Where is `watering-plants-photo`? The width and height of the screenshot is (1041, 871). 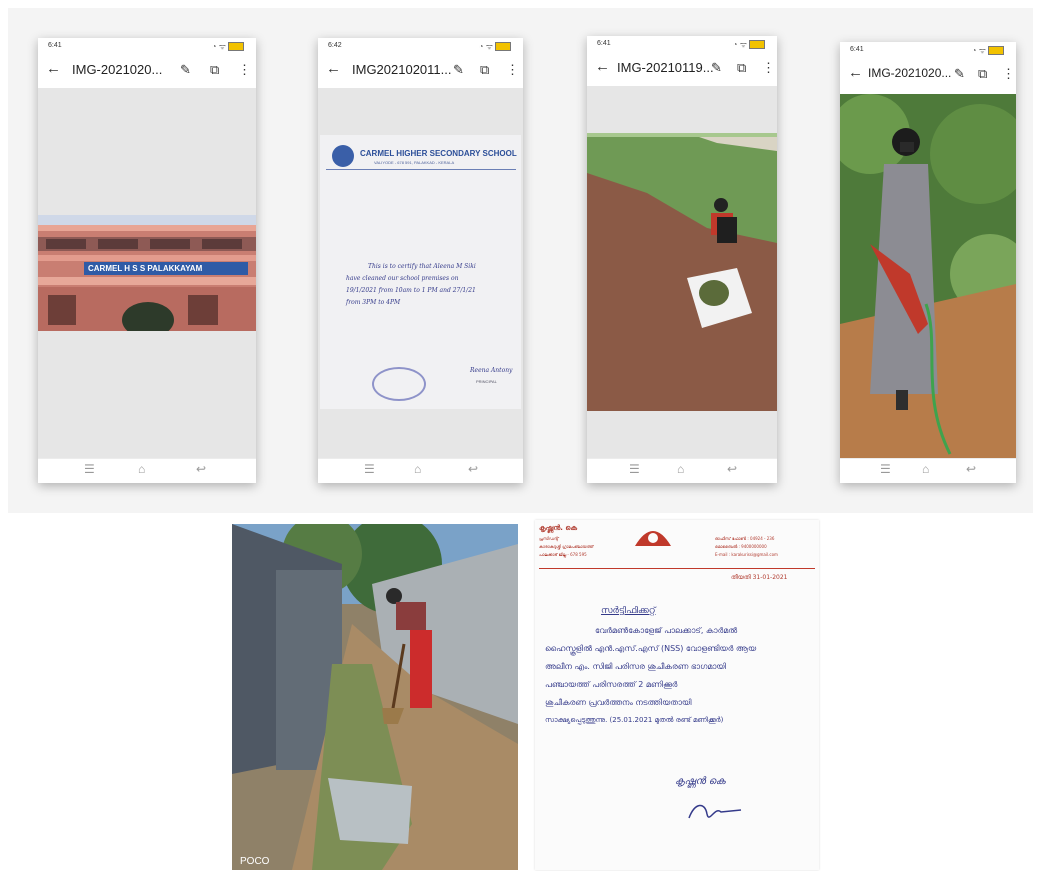 watering-plants-photo is located at coordinates (928, 276).